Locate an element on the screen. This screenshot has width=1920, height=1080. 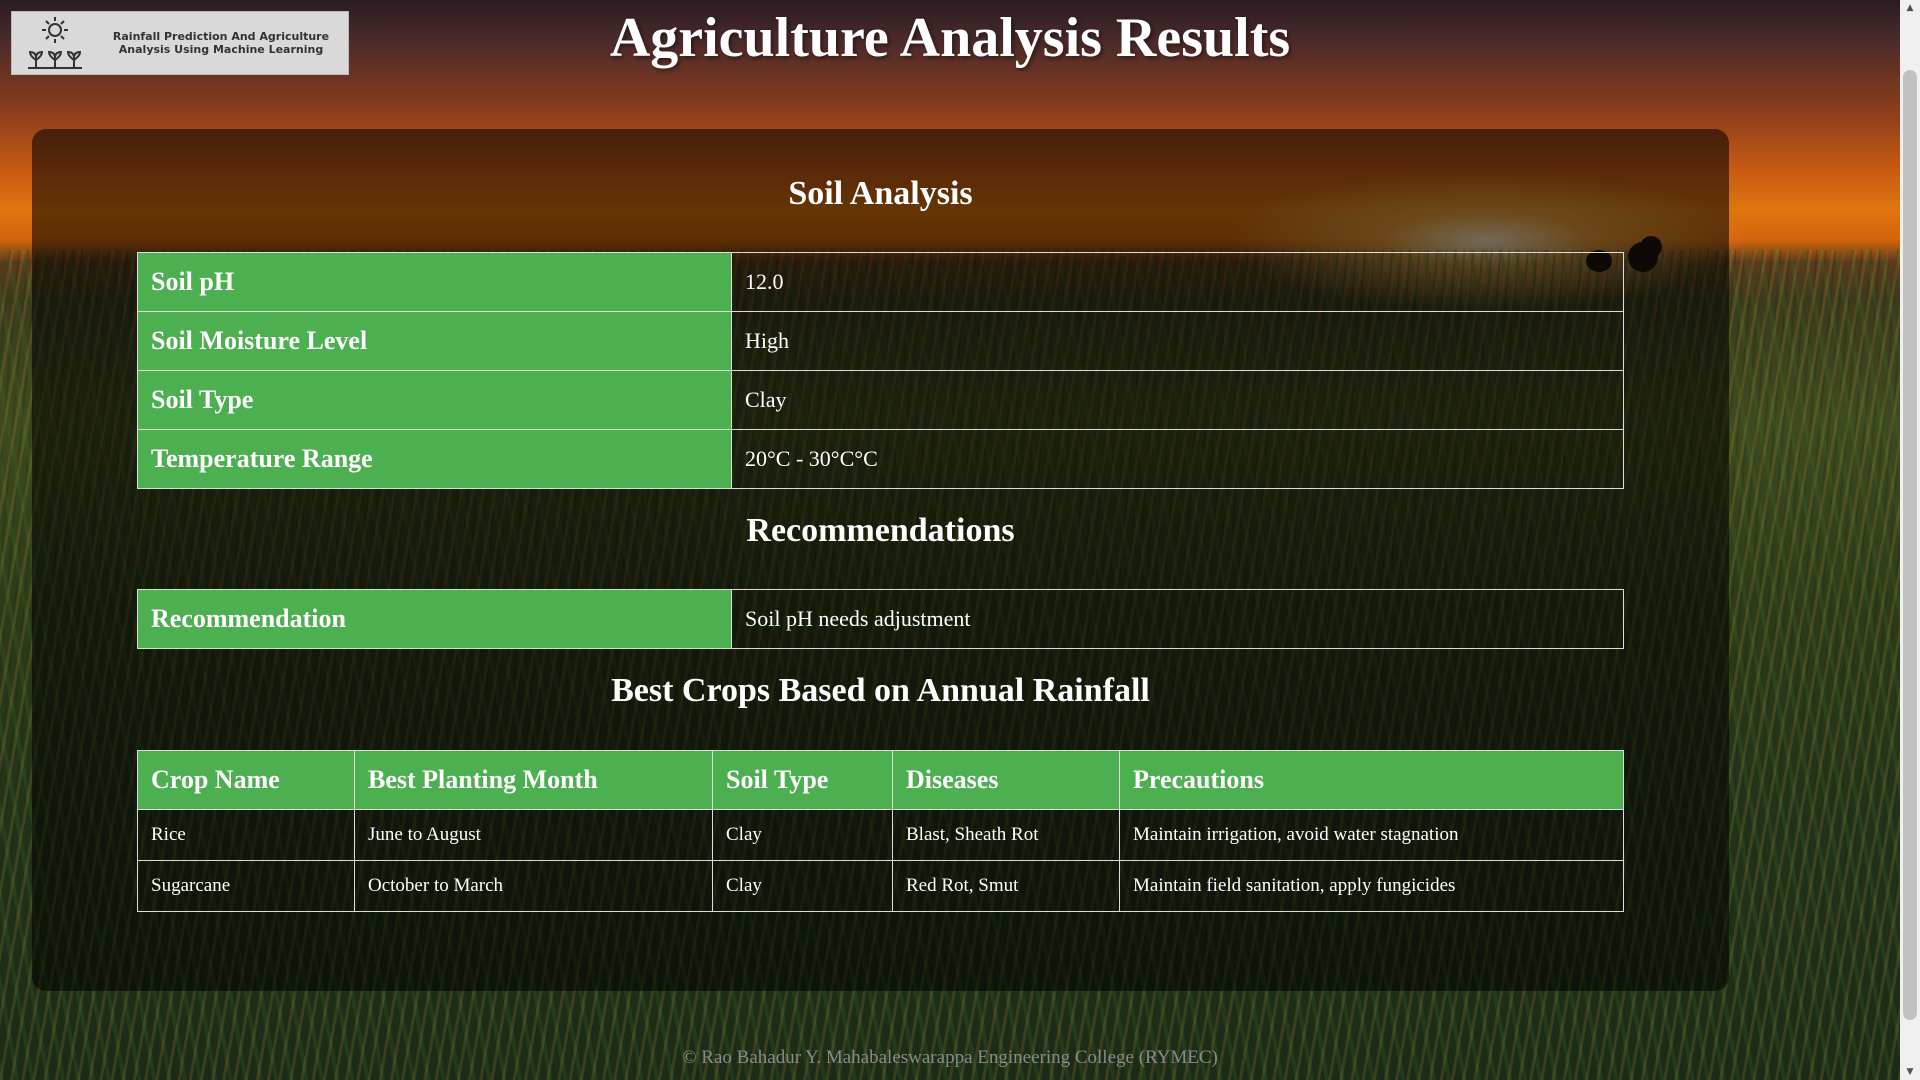
recommendations-table: Recommendation Soil pH needs adjustment is located at coordinates (880, 619).